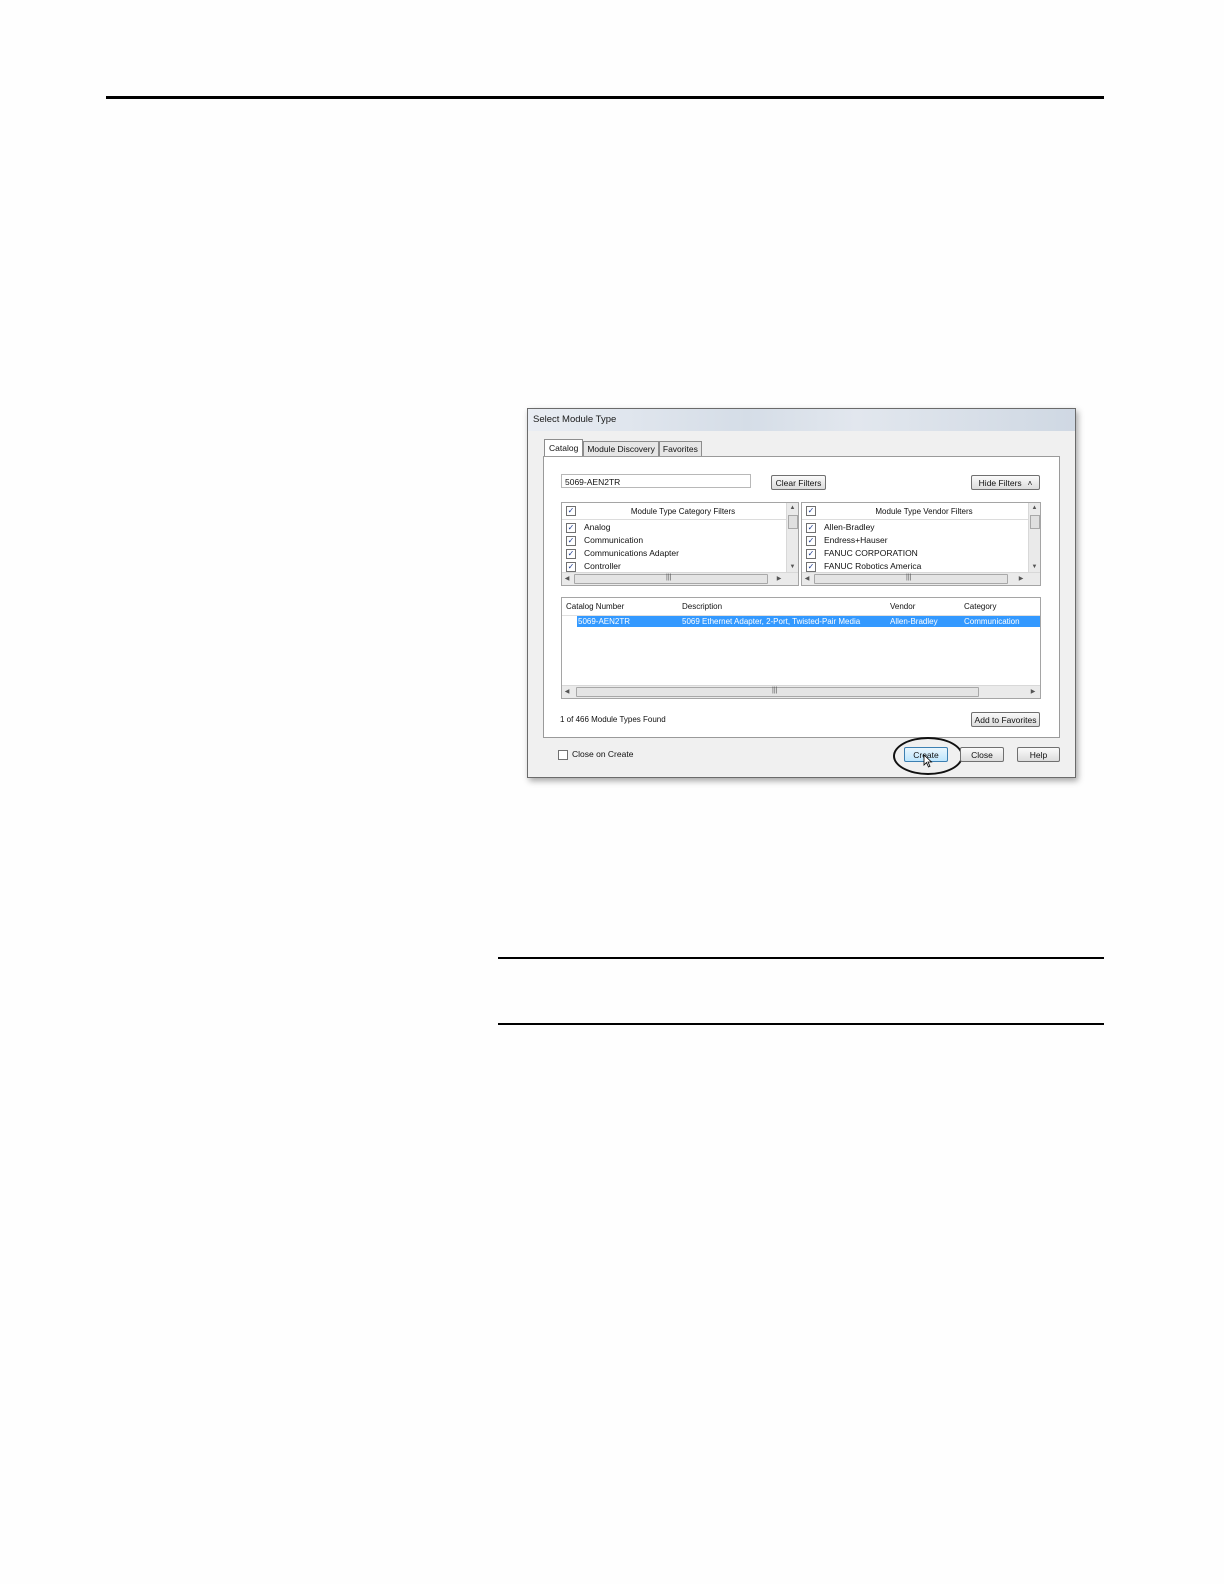  What do you see at coordinates (631, 553) in the screenshot?
I see `filter-label: Communications Adapter` at bounding box center [631, 553].